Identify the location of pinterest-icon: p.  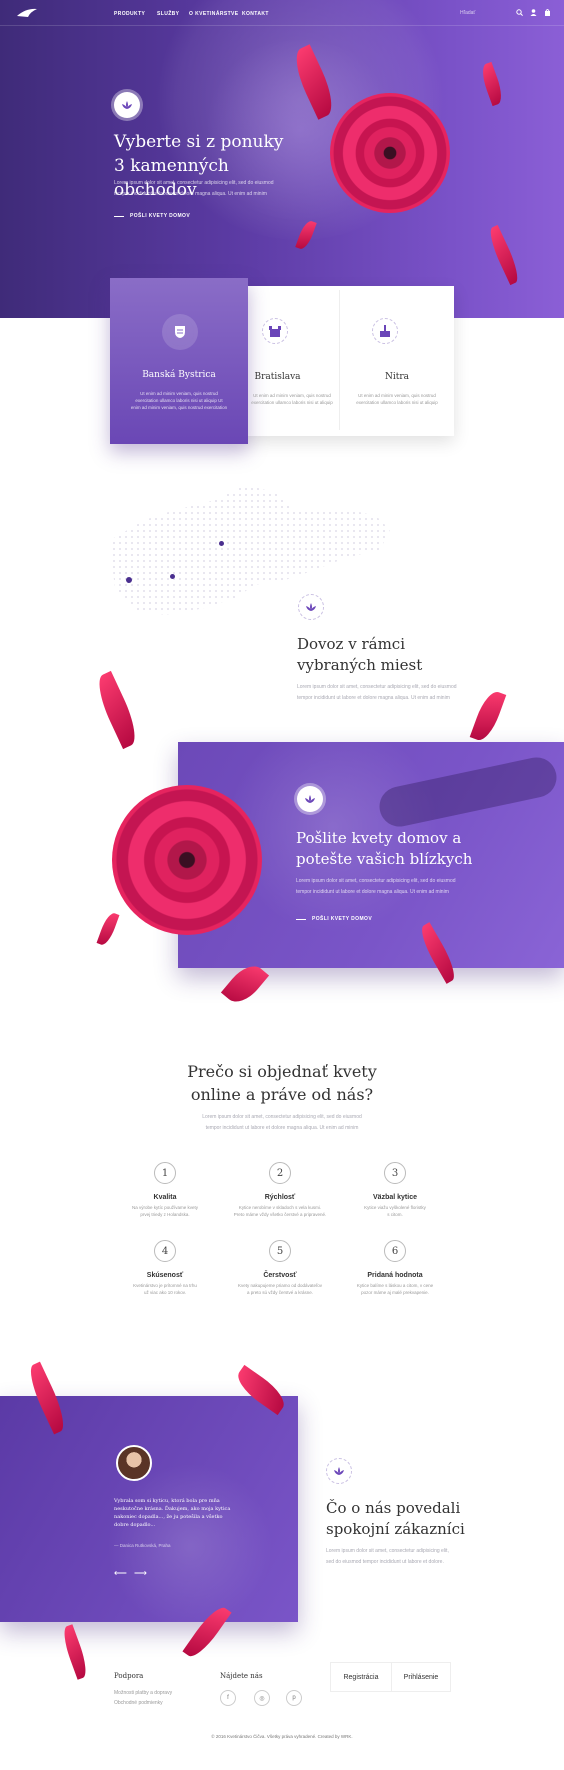
(294, 1698).